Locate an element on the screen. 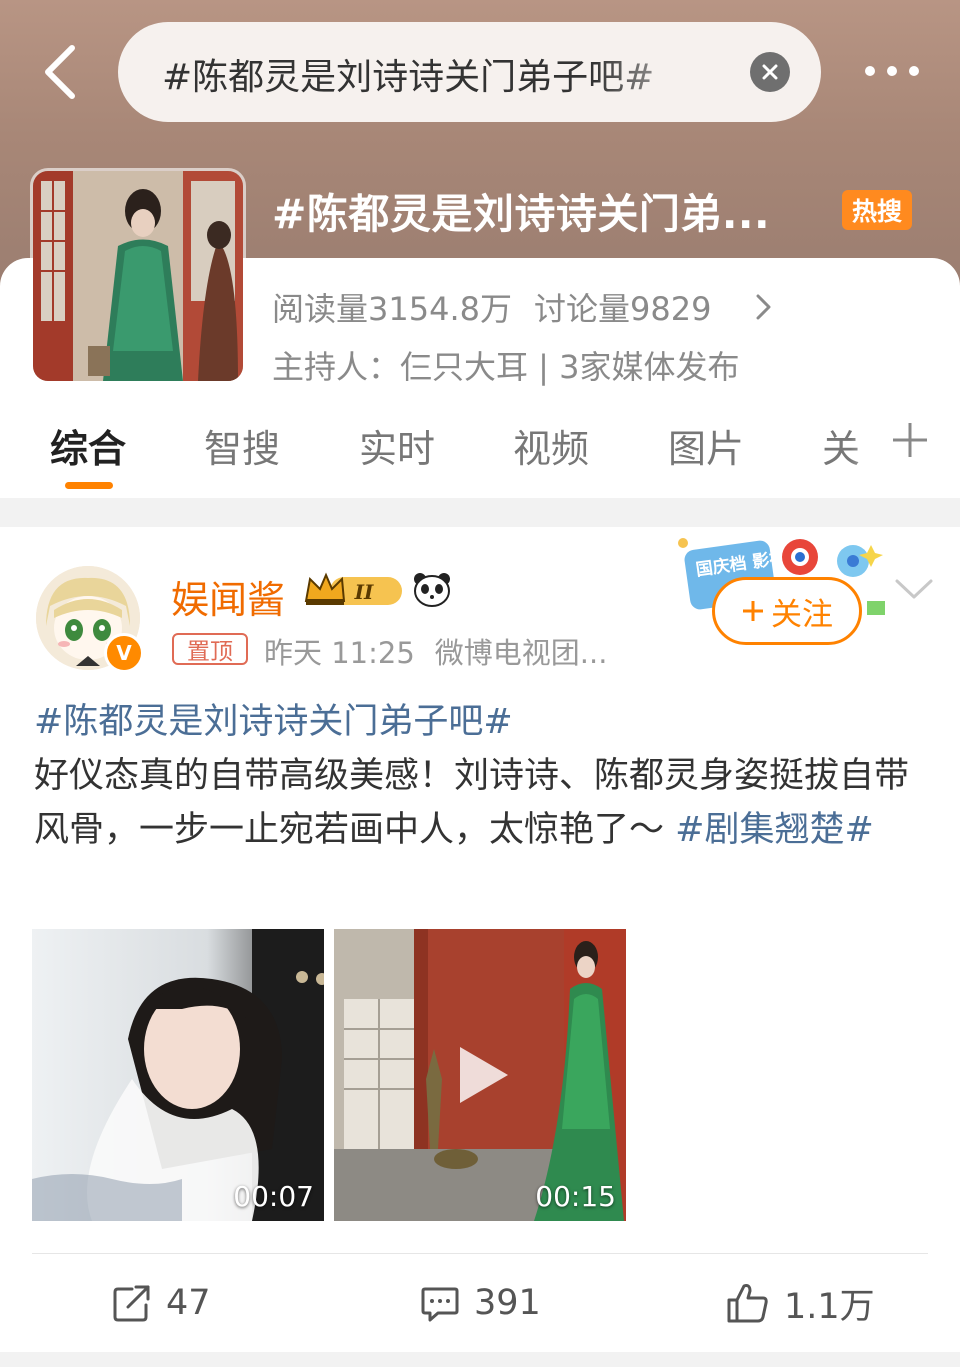  video-thumbnail: 00:07 is located at coordinates (178, 1075).